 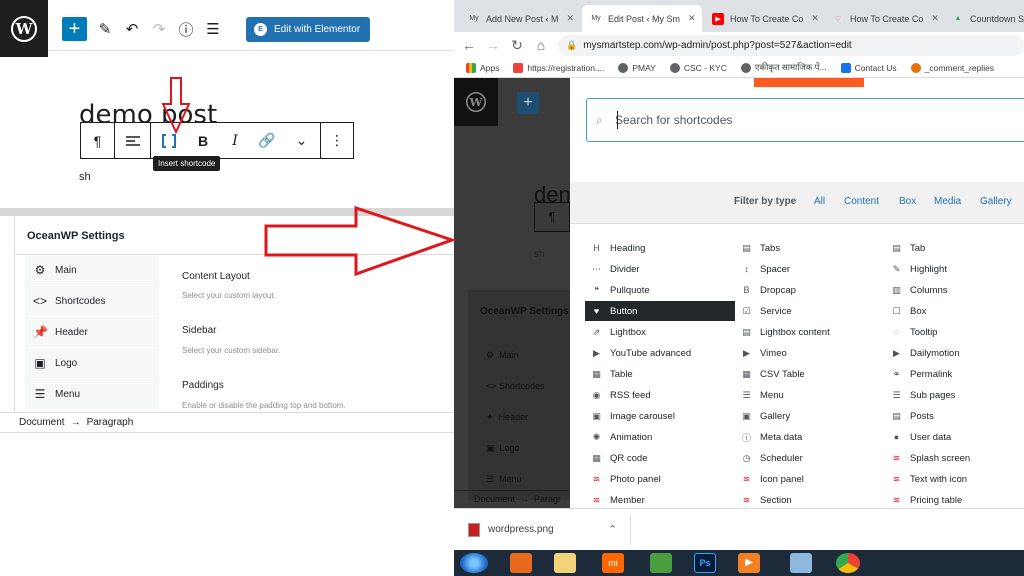 What do you see at coordinates (907, 201) in the screenshot?
I see `filter-box: Box` at bounding box center [907, 201].